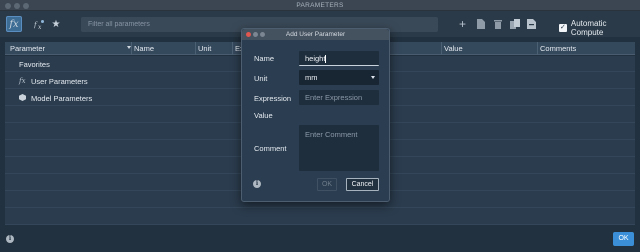  Describe the element at coordinates (588, 28) in the screenshot. I see `automatic-compute-label: Automatic Compute` at that location.